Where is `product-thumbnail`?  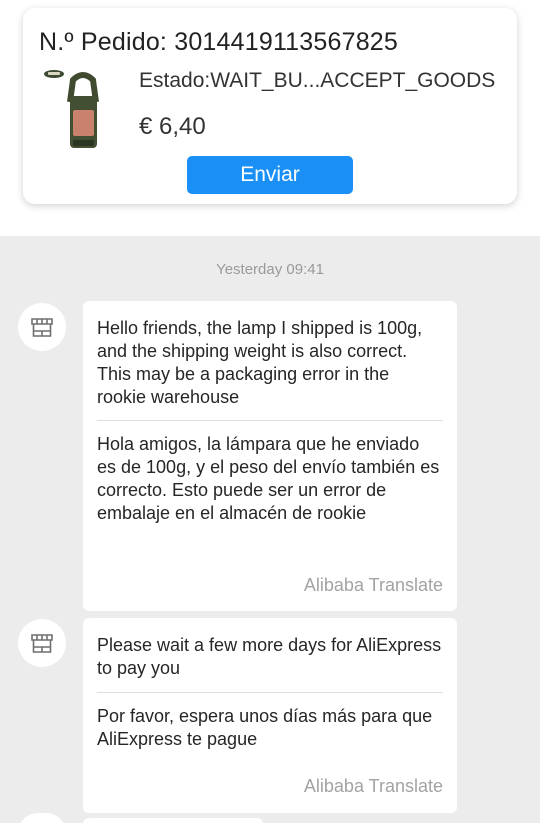
product-thumbnail is located at coordinates (78, 112).